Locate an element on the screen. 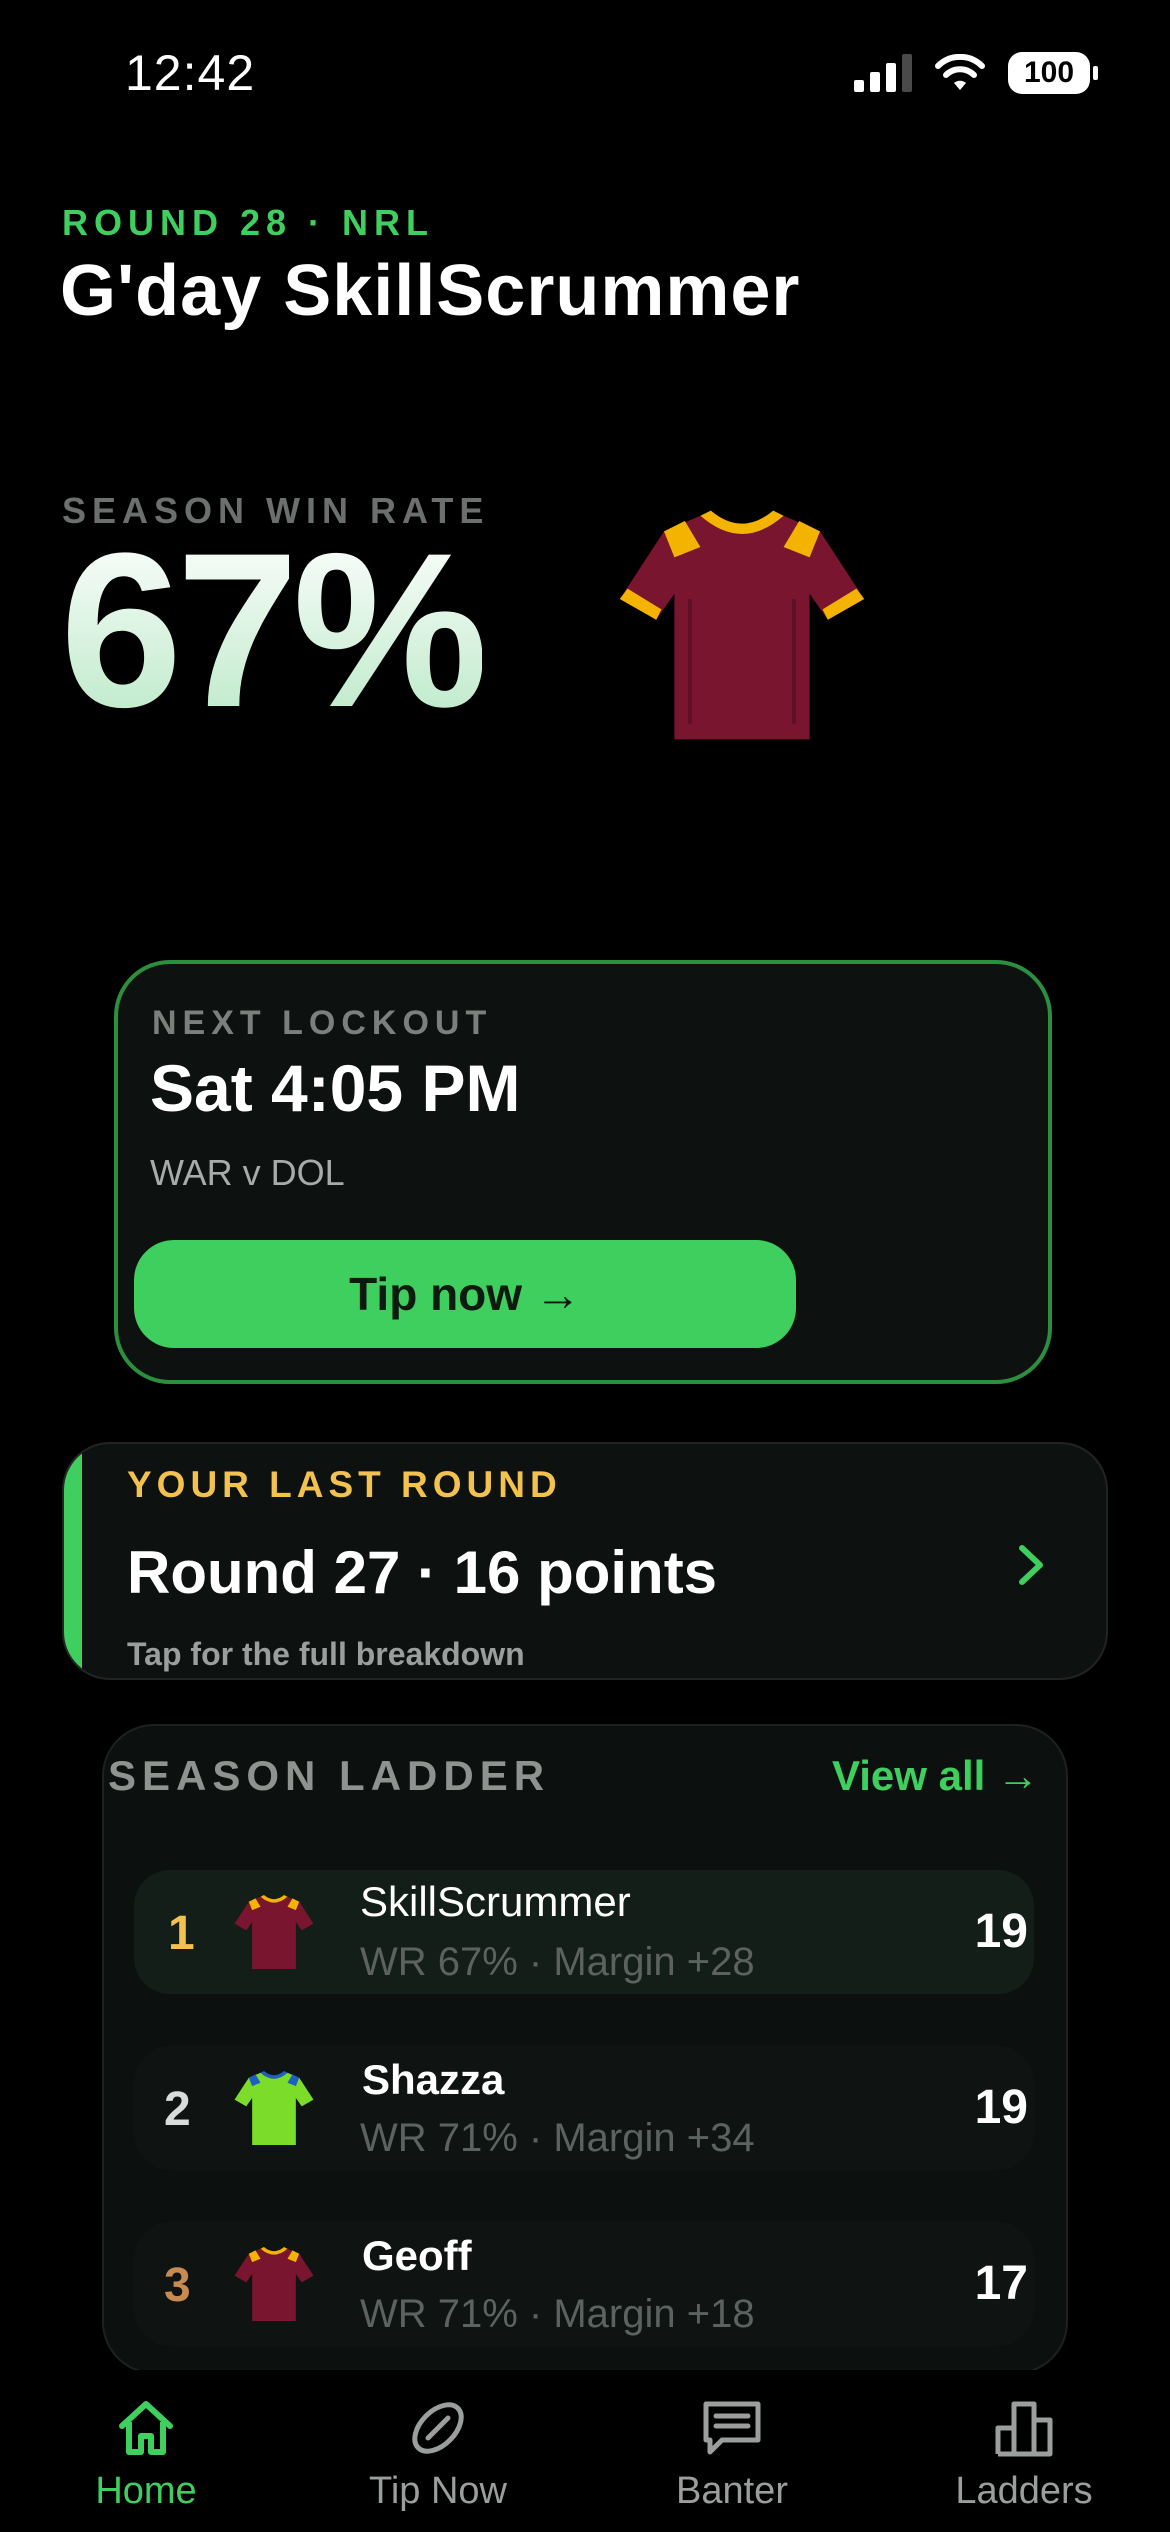 The height and width of the screenshot is (2532, 1170). battery-indicator: 100 is located at coordinates (1053, 73).